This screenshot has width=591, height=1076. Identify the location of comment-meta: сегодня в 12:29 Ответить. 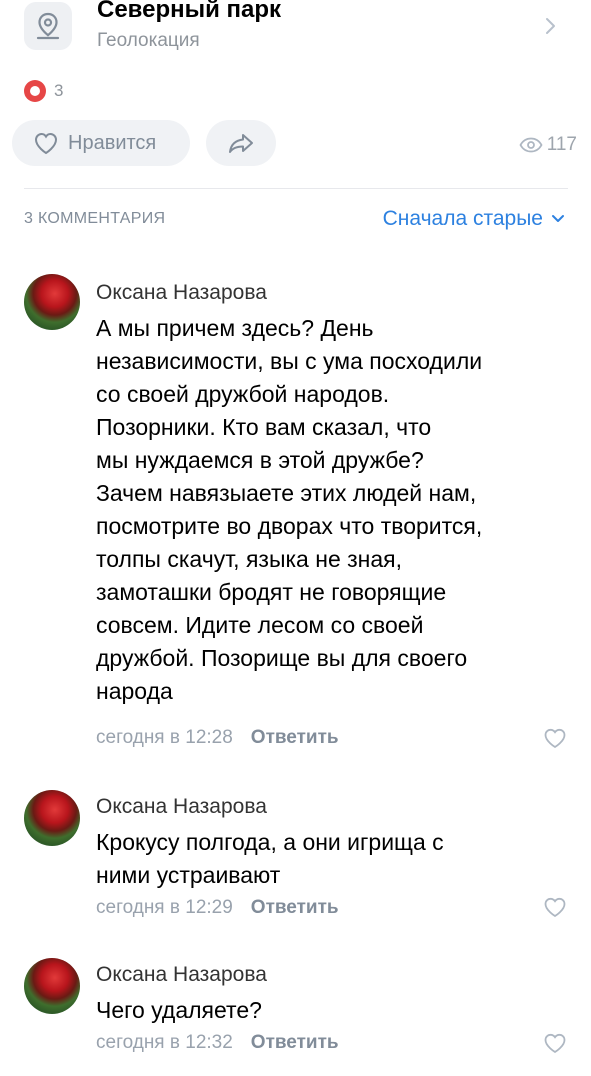
(217, 908).